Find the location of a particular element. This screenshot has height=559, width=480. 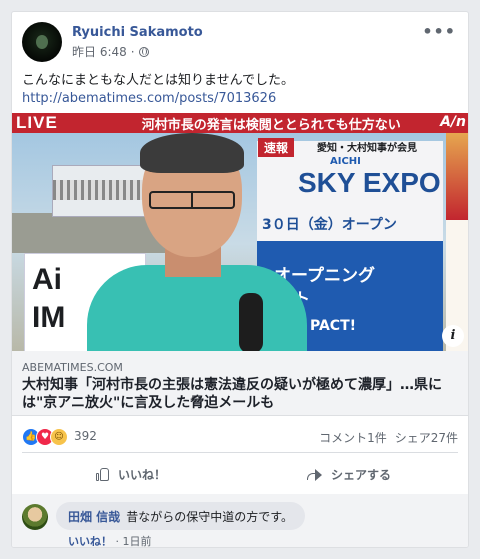

comment-actions: いいね！ · 1日前 is located at coordinates (110, 540).